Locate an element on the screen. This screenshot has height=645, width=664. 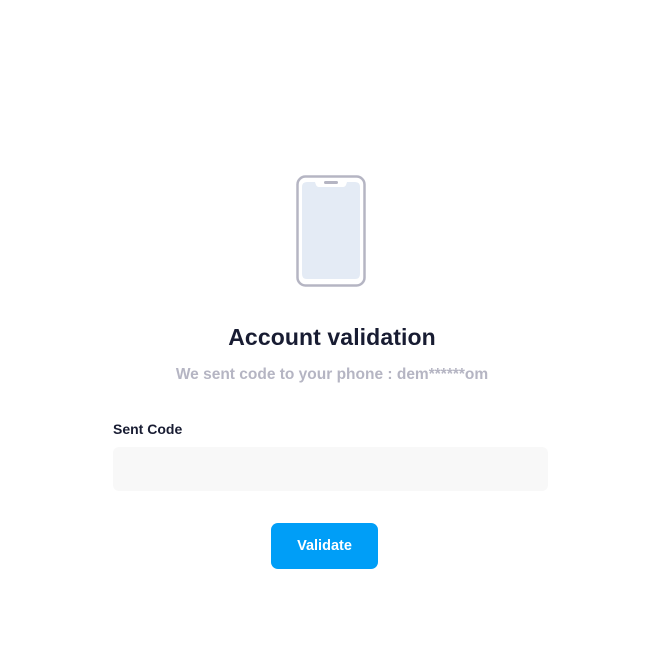
sent-code-input is located at coordinates (330, 469).